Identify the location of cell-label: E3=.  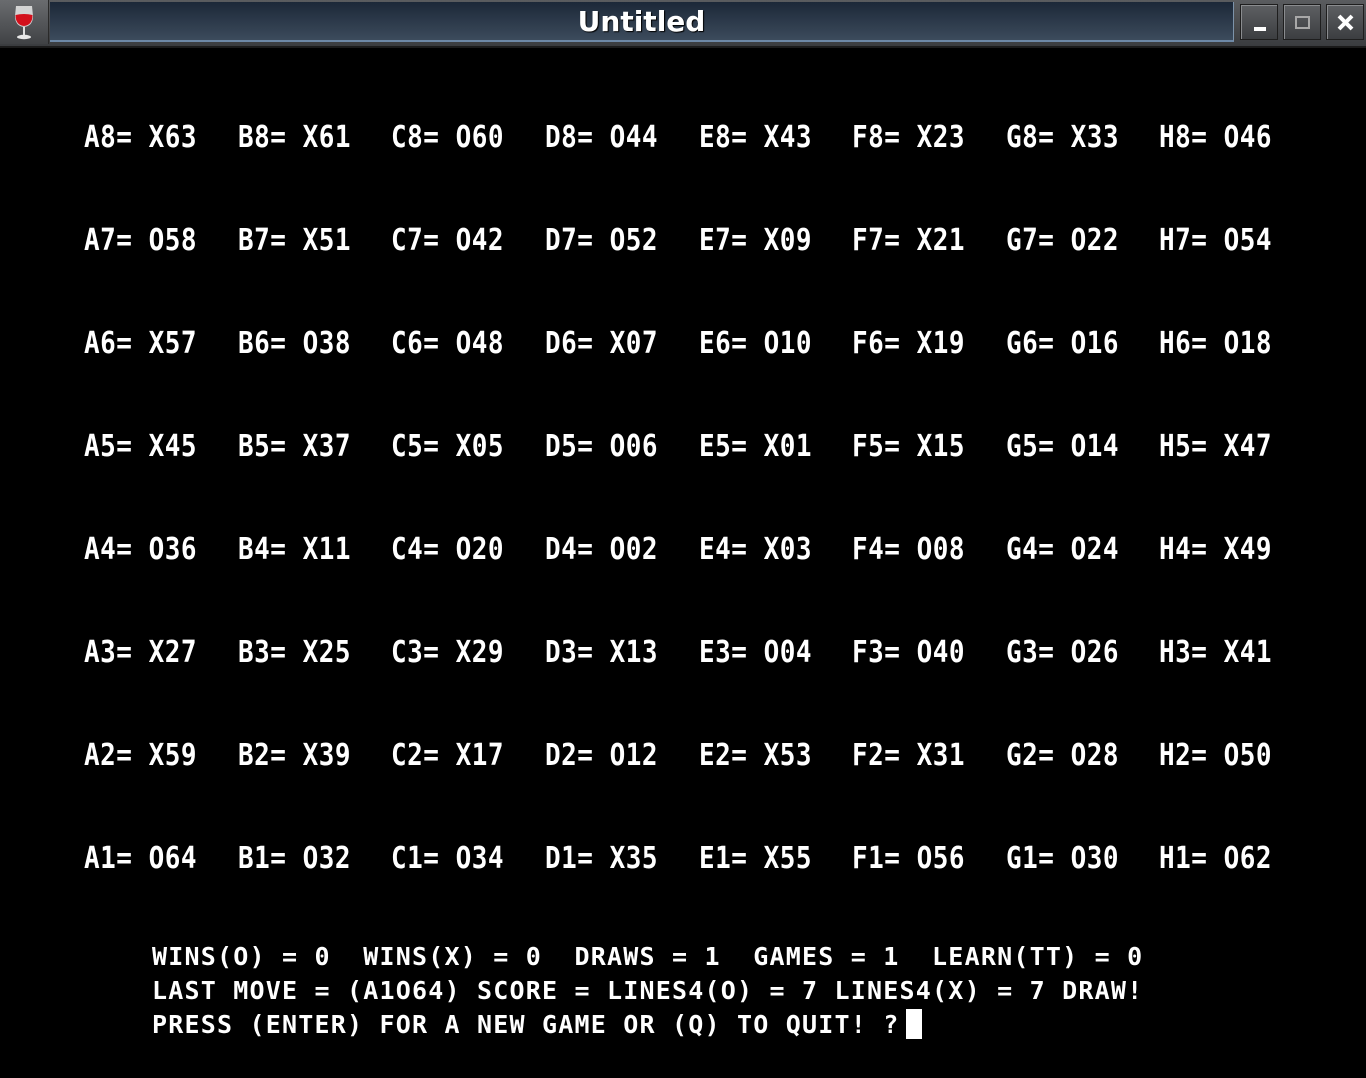
(723, 652).